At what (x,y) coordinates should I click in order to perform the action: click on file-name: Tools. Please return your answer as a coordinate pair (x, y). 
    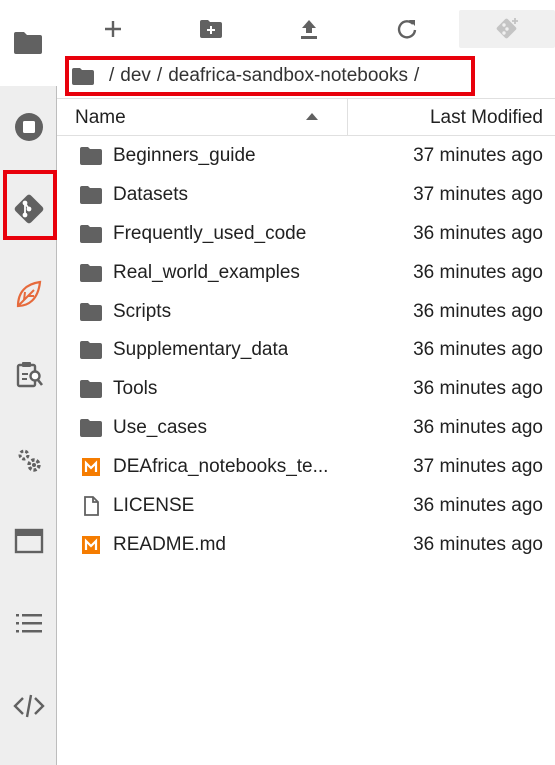
    Looking at the image, I should click on (135, 389).